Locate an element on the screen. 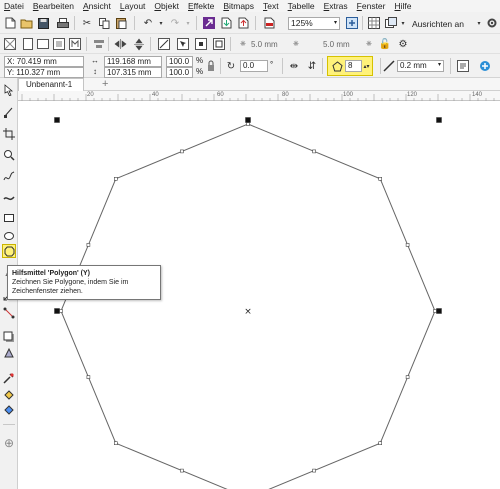  width-field: 119.168 mm is located at coordinates (133, 61).